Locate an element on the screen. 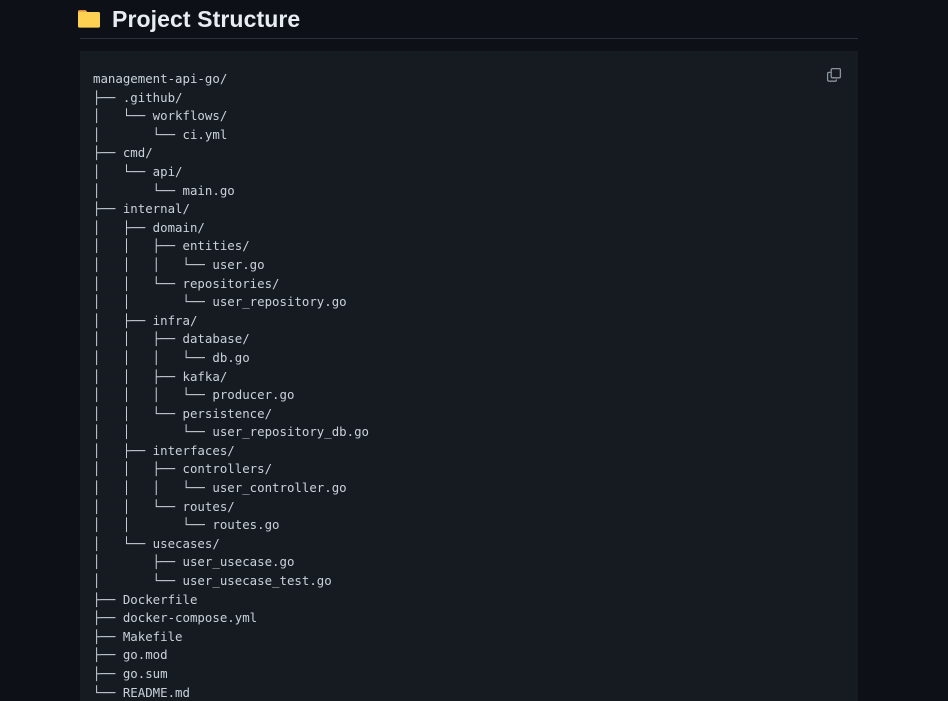 The height and width of the screenshot is (701, 948). page-title: Project Structure is located at coordinates (206, 19).